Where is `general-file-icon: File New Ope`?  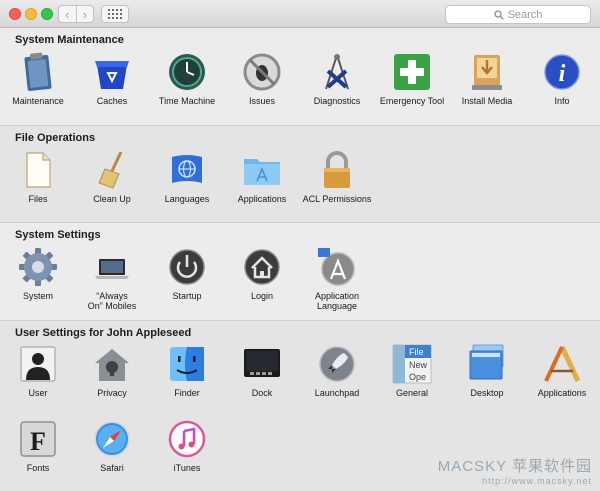 general-file-icon: File New Ope is located at coordinates (412, 364).